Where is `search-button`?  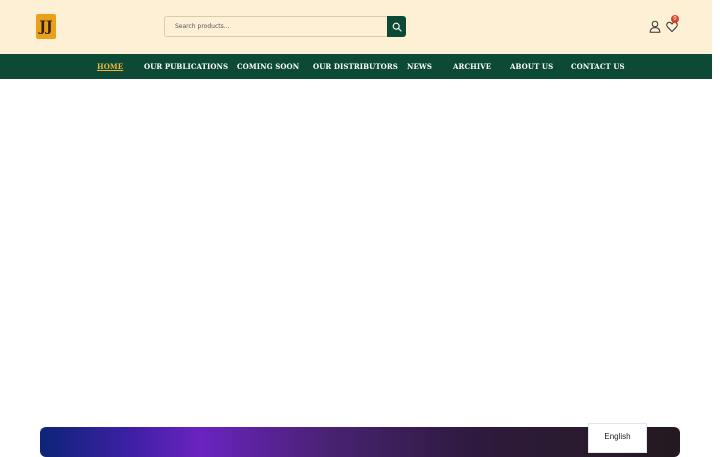 search-button is located at coordinates (396, 26).